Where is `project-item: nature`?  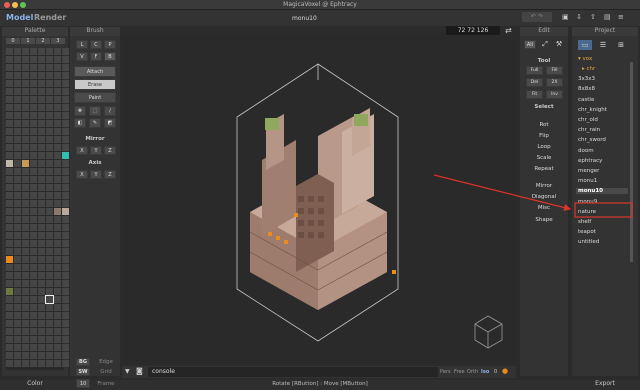 project-item: nature is located at coordinates (587, 212).